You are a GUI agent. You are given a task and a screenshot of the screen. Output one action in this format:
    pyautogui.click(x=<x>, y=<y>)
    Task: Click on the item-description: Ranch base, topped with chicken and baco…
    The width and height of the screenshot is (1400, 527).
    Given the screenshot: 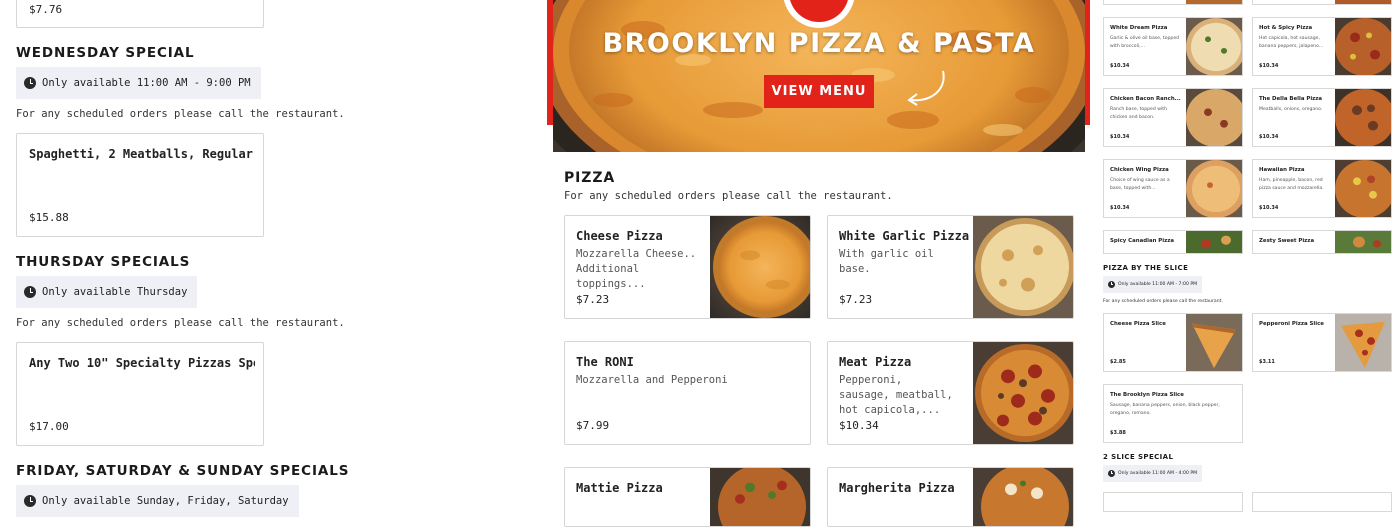 What is the action you would take?
    pyautogui.click(x=1138, y=113)
    